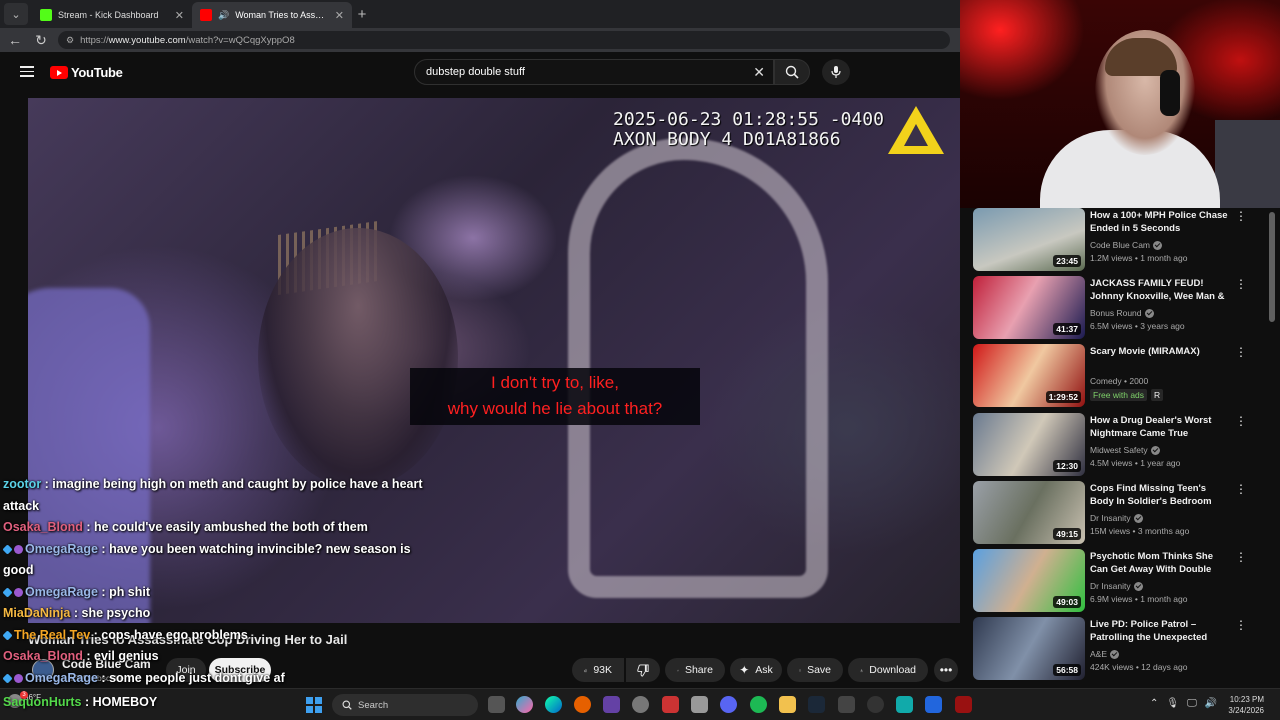 Image resolution: width=1280 pixels, height=720 pixels. Describe the element at coordinates (1246, 699) in the screenshot. I see `clock-time: 10:23 PM` at that location.